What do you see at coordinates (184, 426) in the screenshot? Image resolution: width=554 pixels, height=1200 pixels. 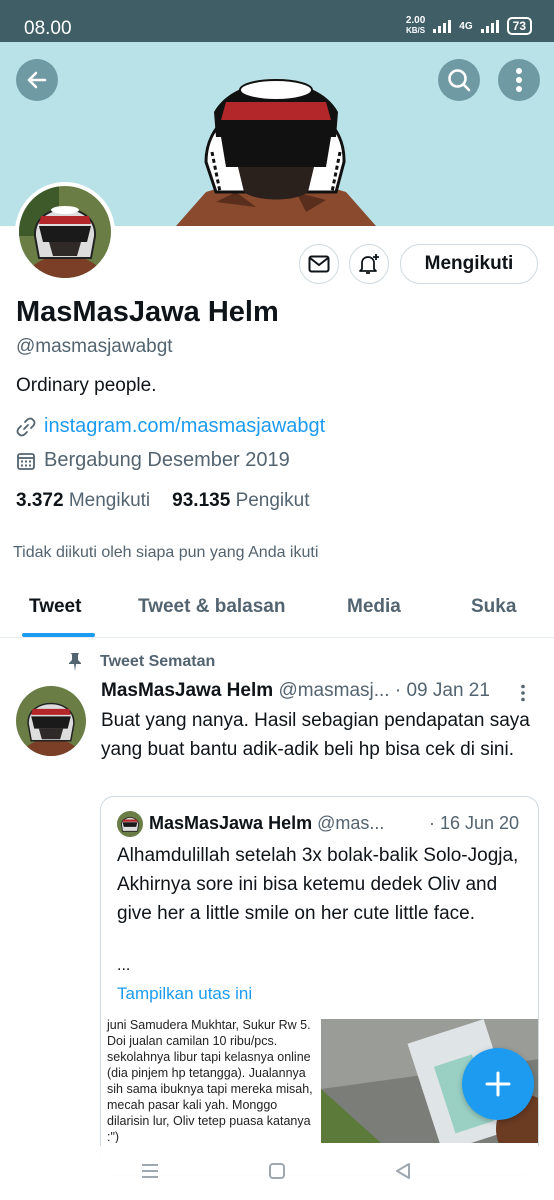 I see `profile-website-link: instagram.com/masmasjawabgt` at bounding box center [184, 426].